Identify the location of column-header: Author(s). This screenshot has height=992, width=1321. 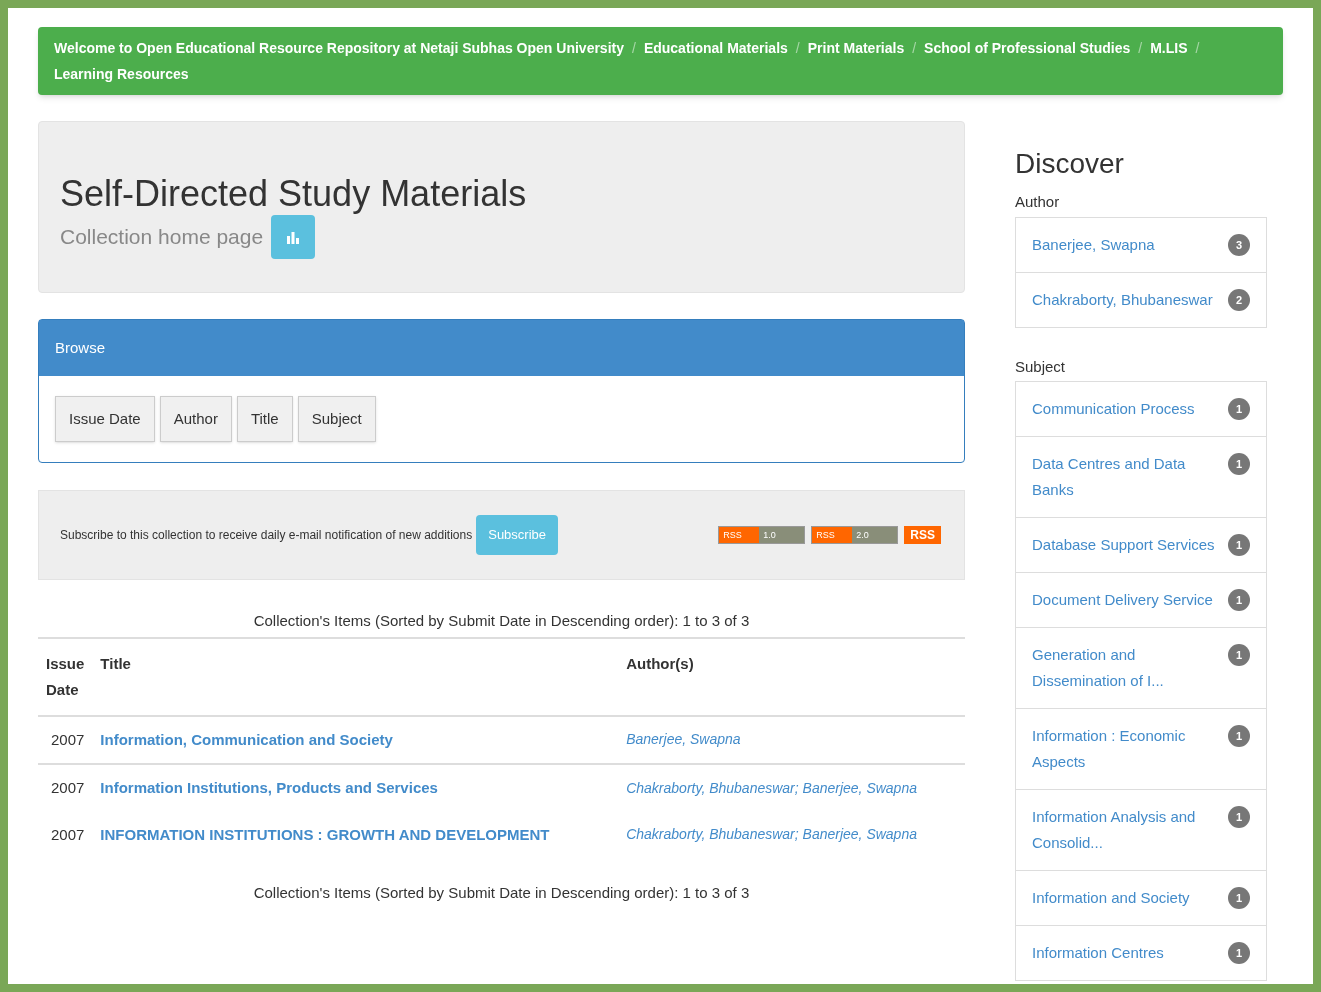
(791, 676).